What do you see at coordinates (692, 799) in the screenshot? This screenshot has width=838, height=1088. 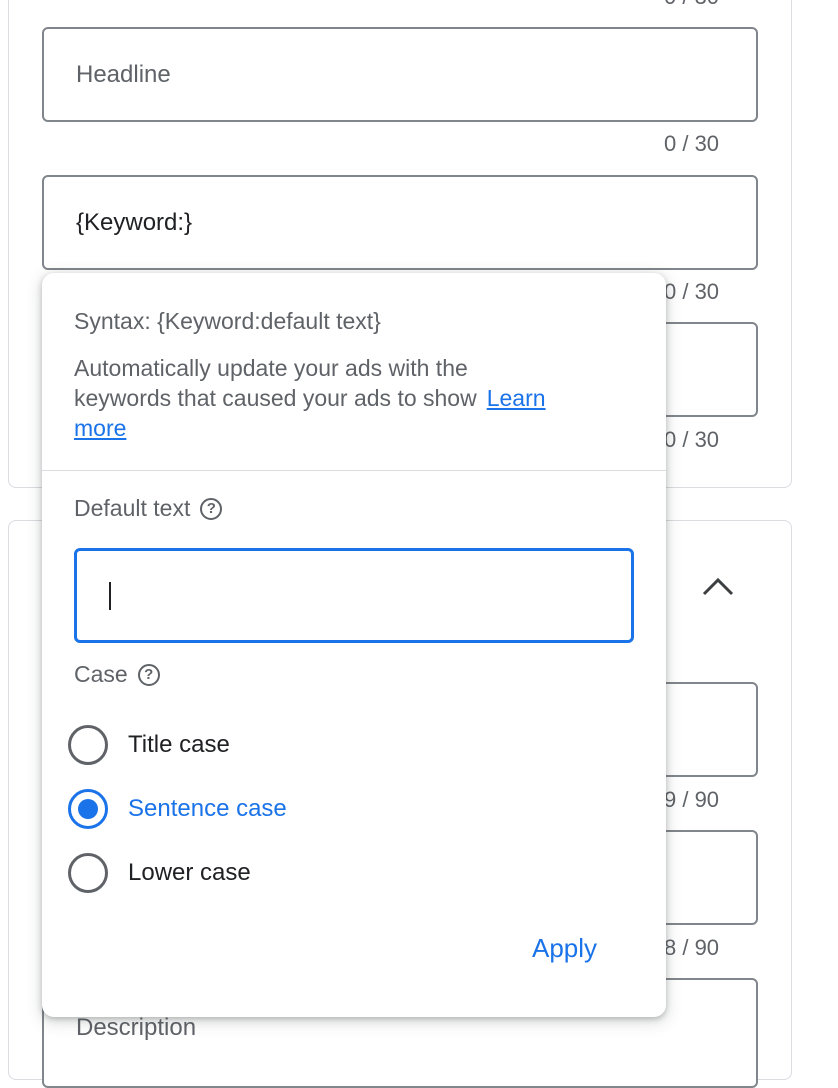 I see `description-1-counter: 9 / 90` at bounding box center [692, 799].